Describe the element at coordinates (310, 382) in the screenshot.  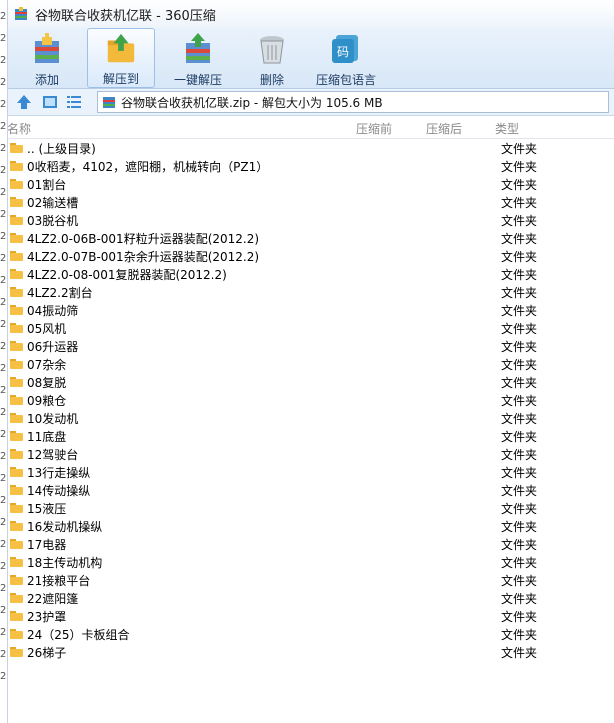
I see `table-row: 08复脱 文件夹` at that location.